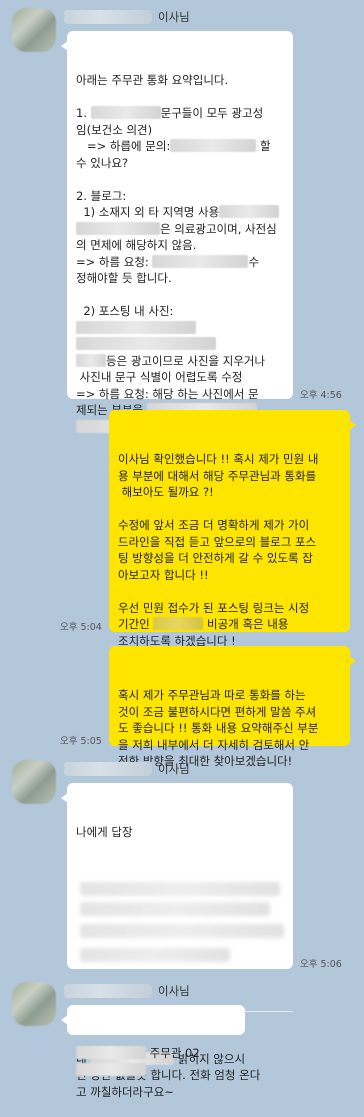 The width and height of the screenshot is (364, 1117). I want to click on message-line: 2. 블로그:, so click(101, 195).